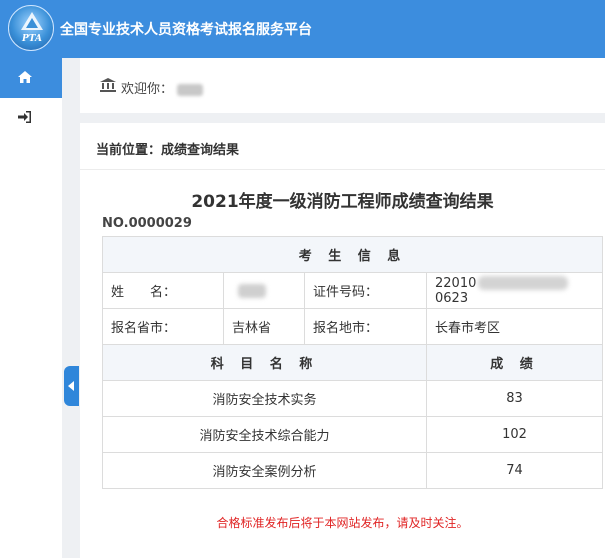  I want to click on id-prefix: 22010, so click(456, 283).